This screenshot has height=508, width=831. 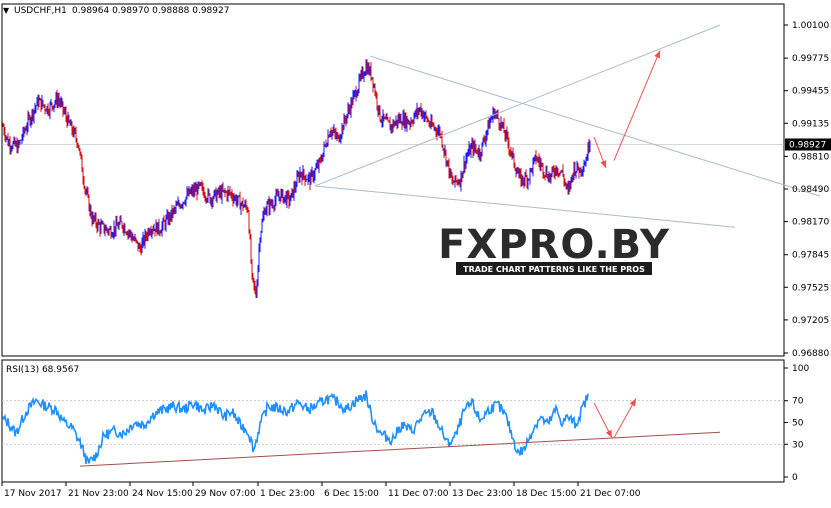 What do you see at coordinates (810, 190) in the screenshot?
I see `price-tick-label: 0.98490` at bounding box center [810, 190].